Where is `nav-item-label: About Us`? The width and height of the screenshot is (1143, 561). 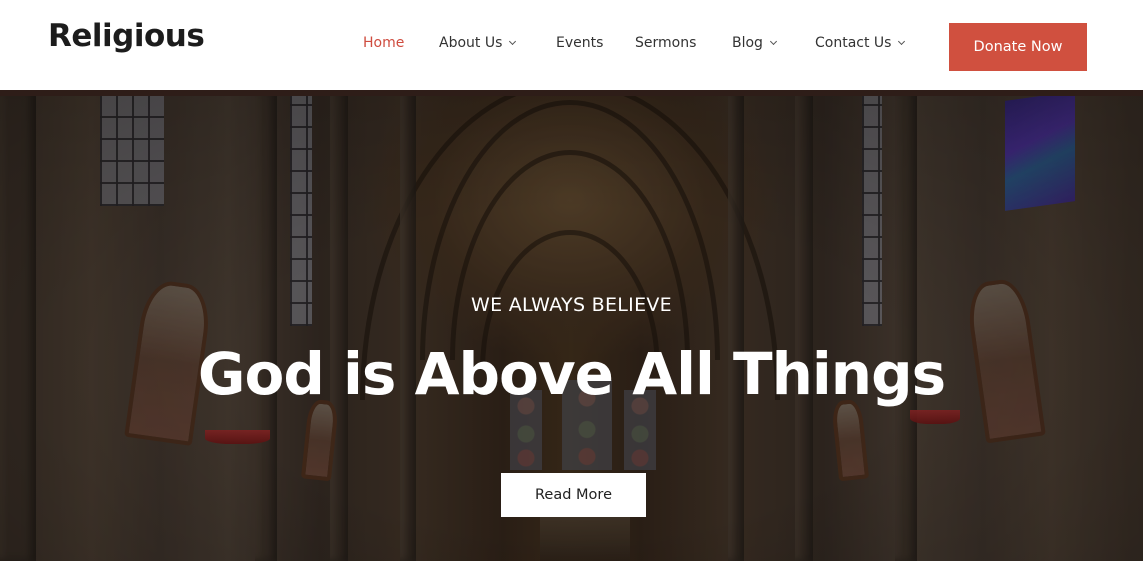
nav-item-label: About Us is located at coordinates (471, 43).